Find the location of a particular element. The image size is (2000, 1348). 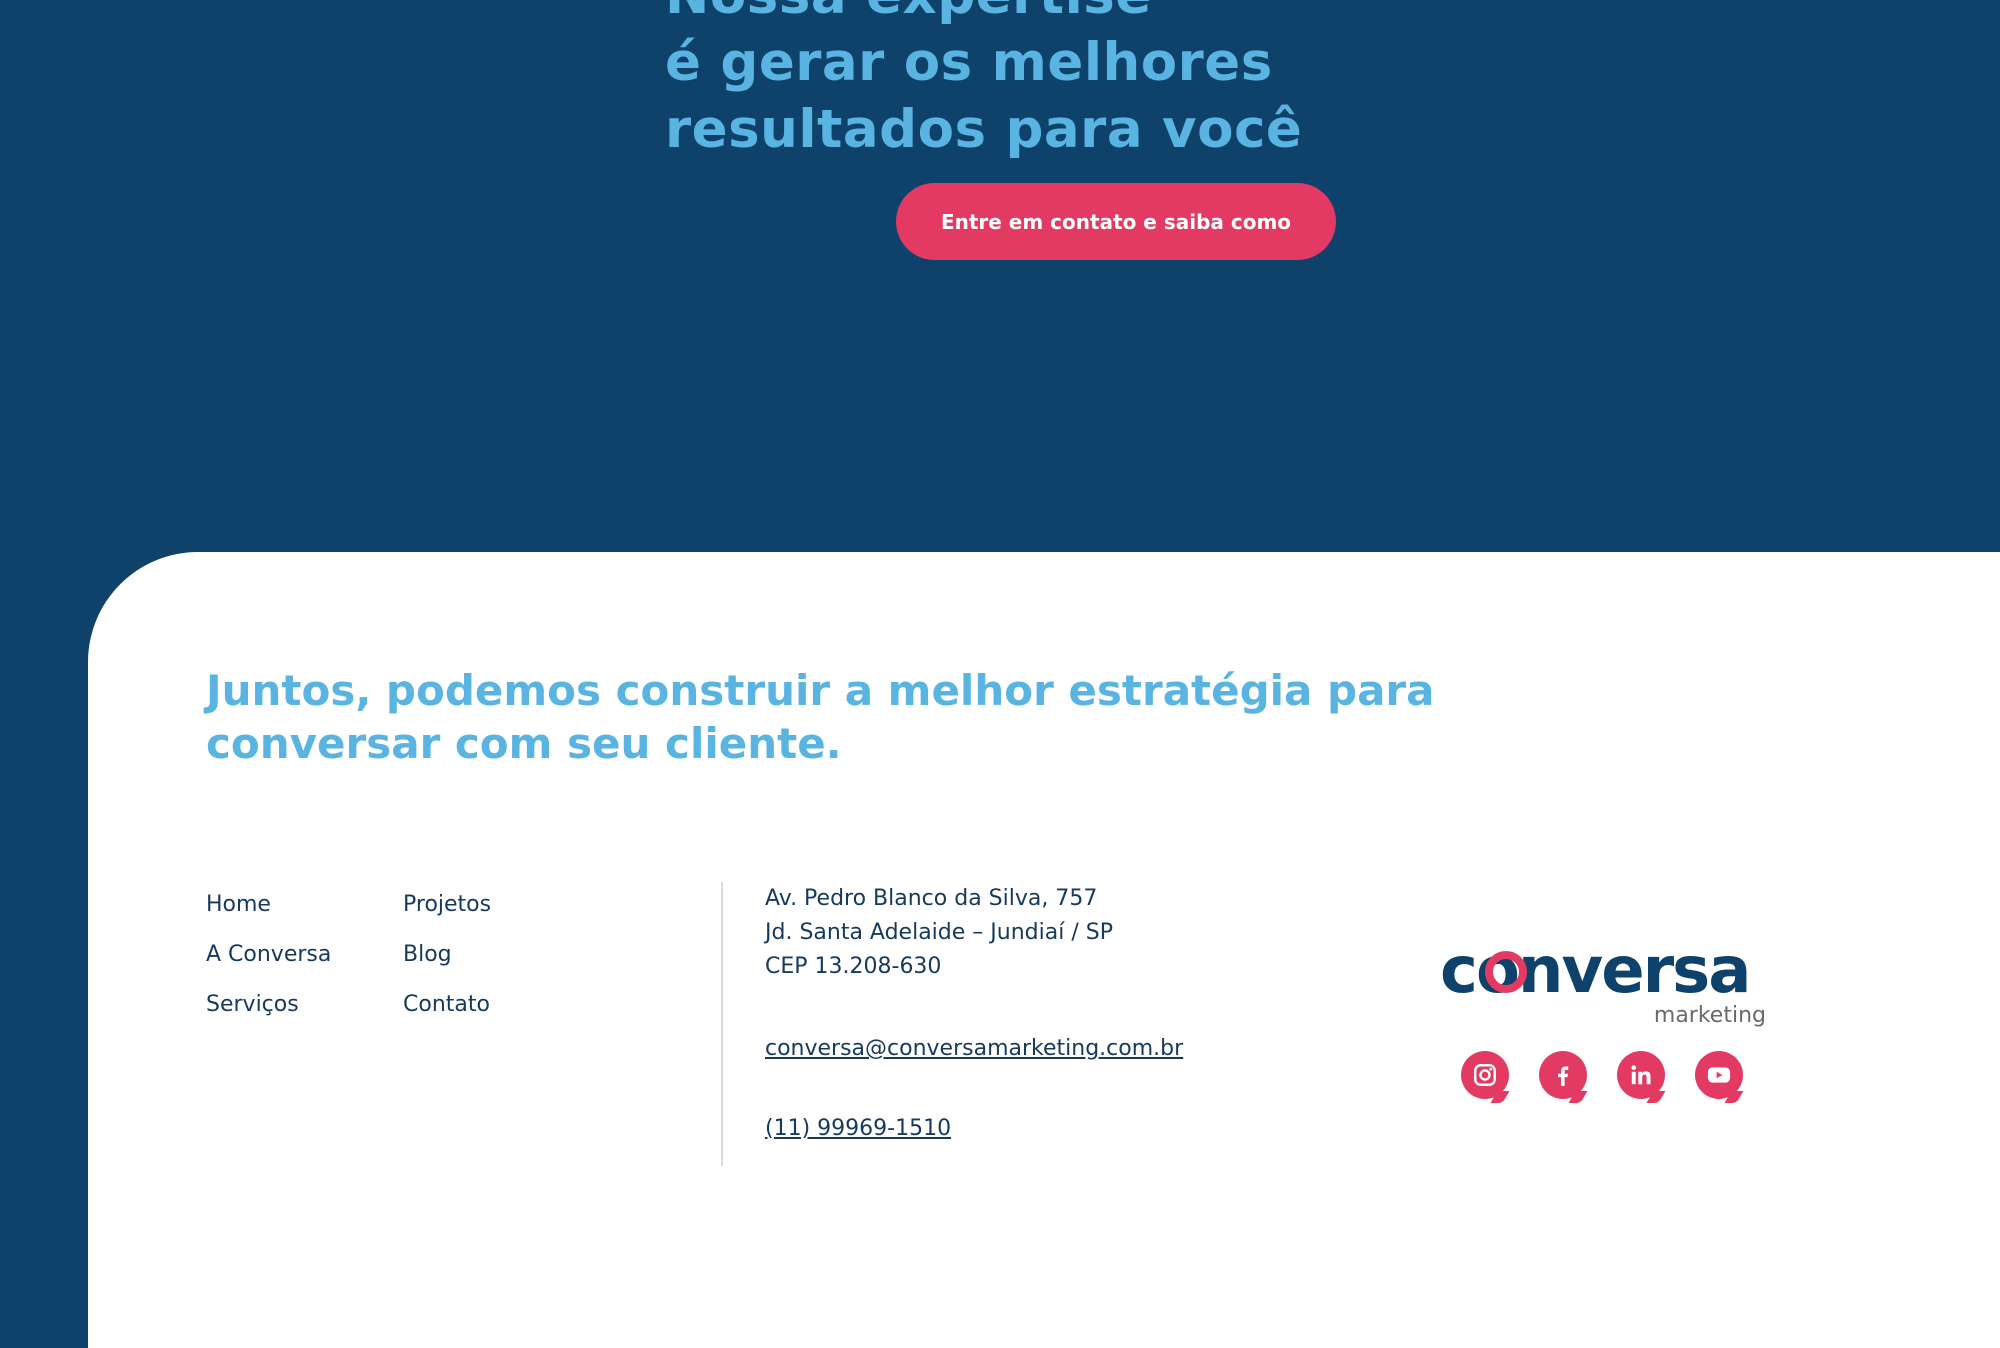

youtube-icon is located at coordinates (1719, 1075).